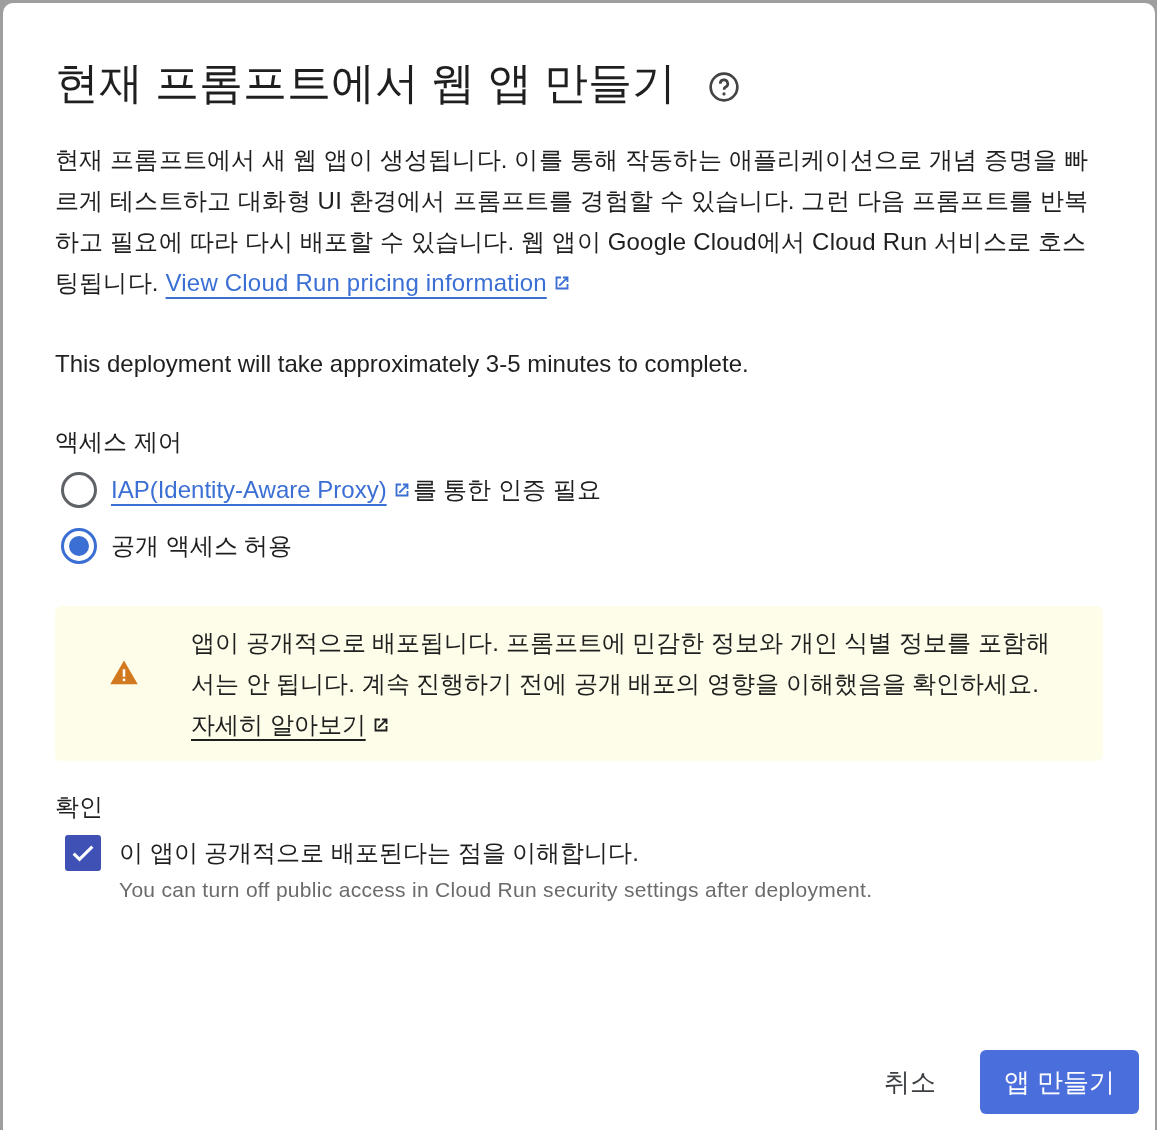 This screenshot has width=1157, height=1130. Describe the element at coordinates (365, 83) in the screenshot. I see `dialog-title: 현재 프롬프트에서 웹 앱 만들기` at that location.